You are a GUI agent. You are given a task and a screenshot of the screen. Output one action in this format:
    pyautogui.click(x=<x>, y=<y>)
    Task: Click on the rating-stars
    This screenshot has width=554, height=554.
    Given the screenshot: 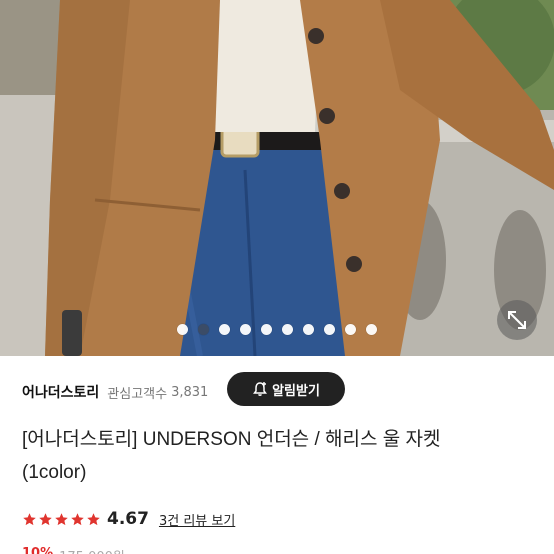 What is the action you would take?
    pyautogui.click(x=61, y=519)
    